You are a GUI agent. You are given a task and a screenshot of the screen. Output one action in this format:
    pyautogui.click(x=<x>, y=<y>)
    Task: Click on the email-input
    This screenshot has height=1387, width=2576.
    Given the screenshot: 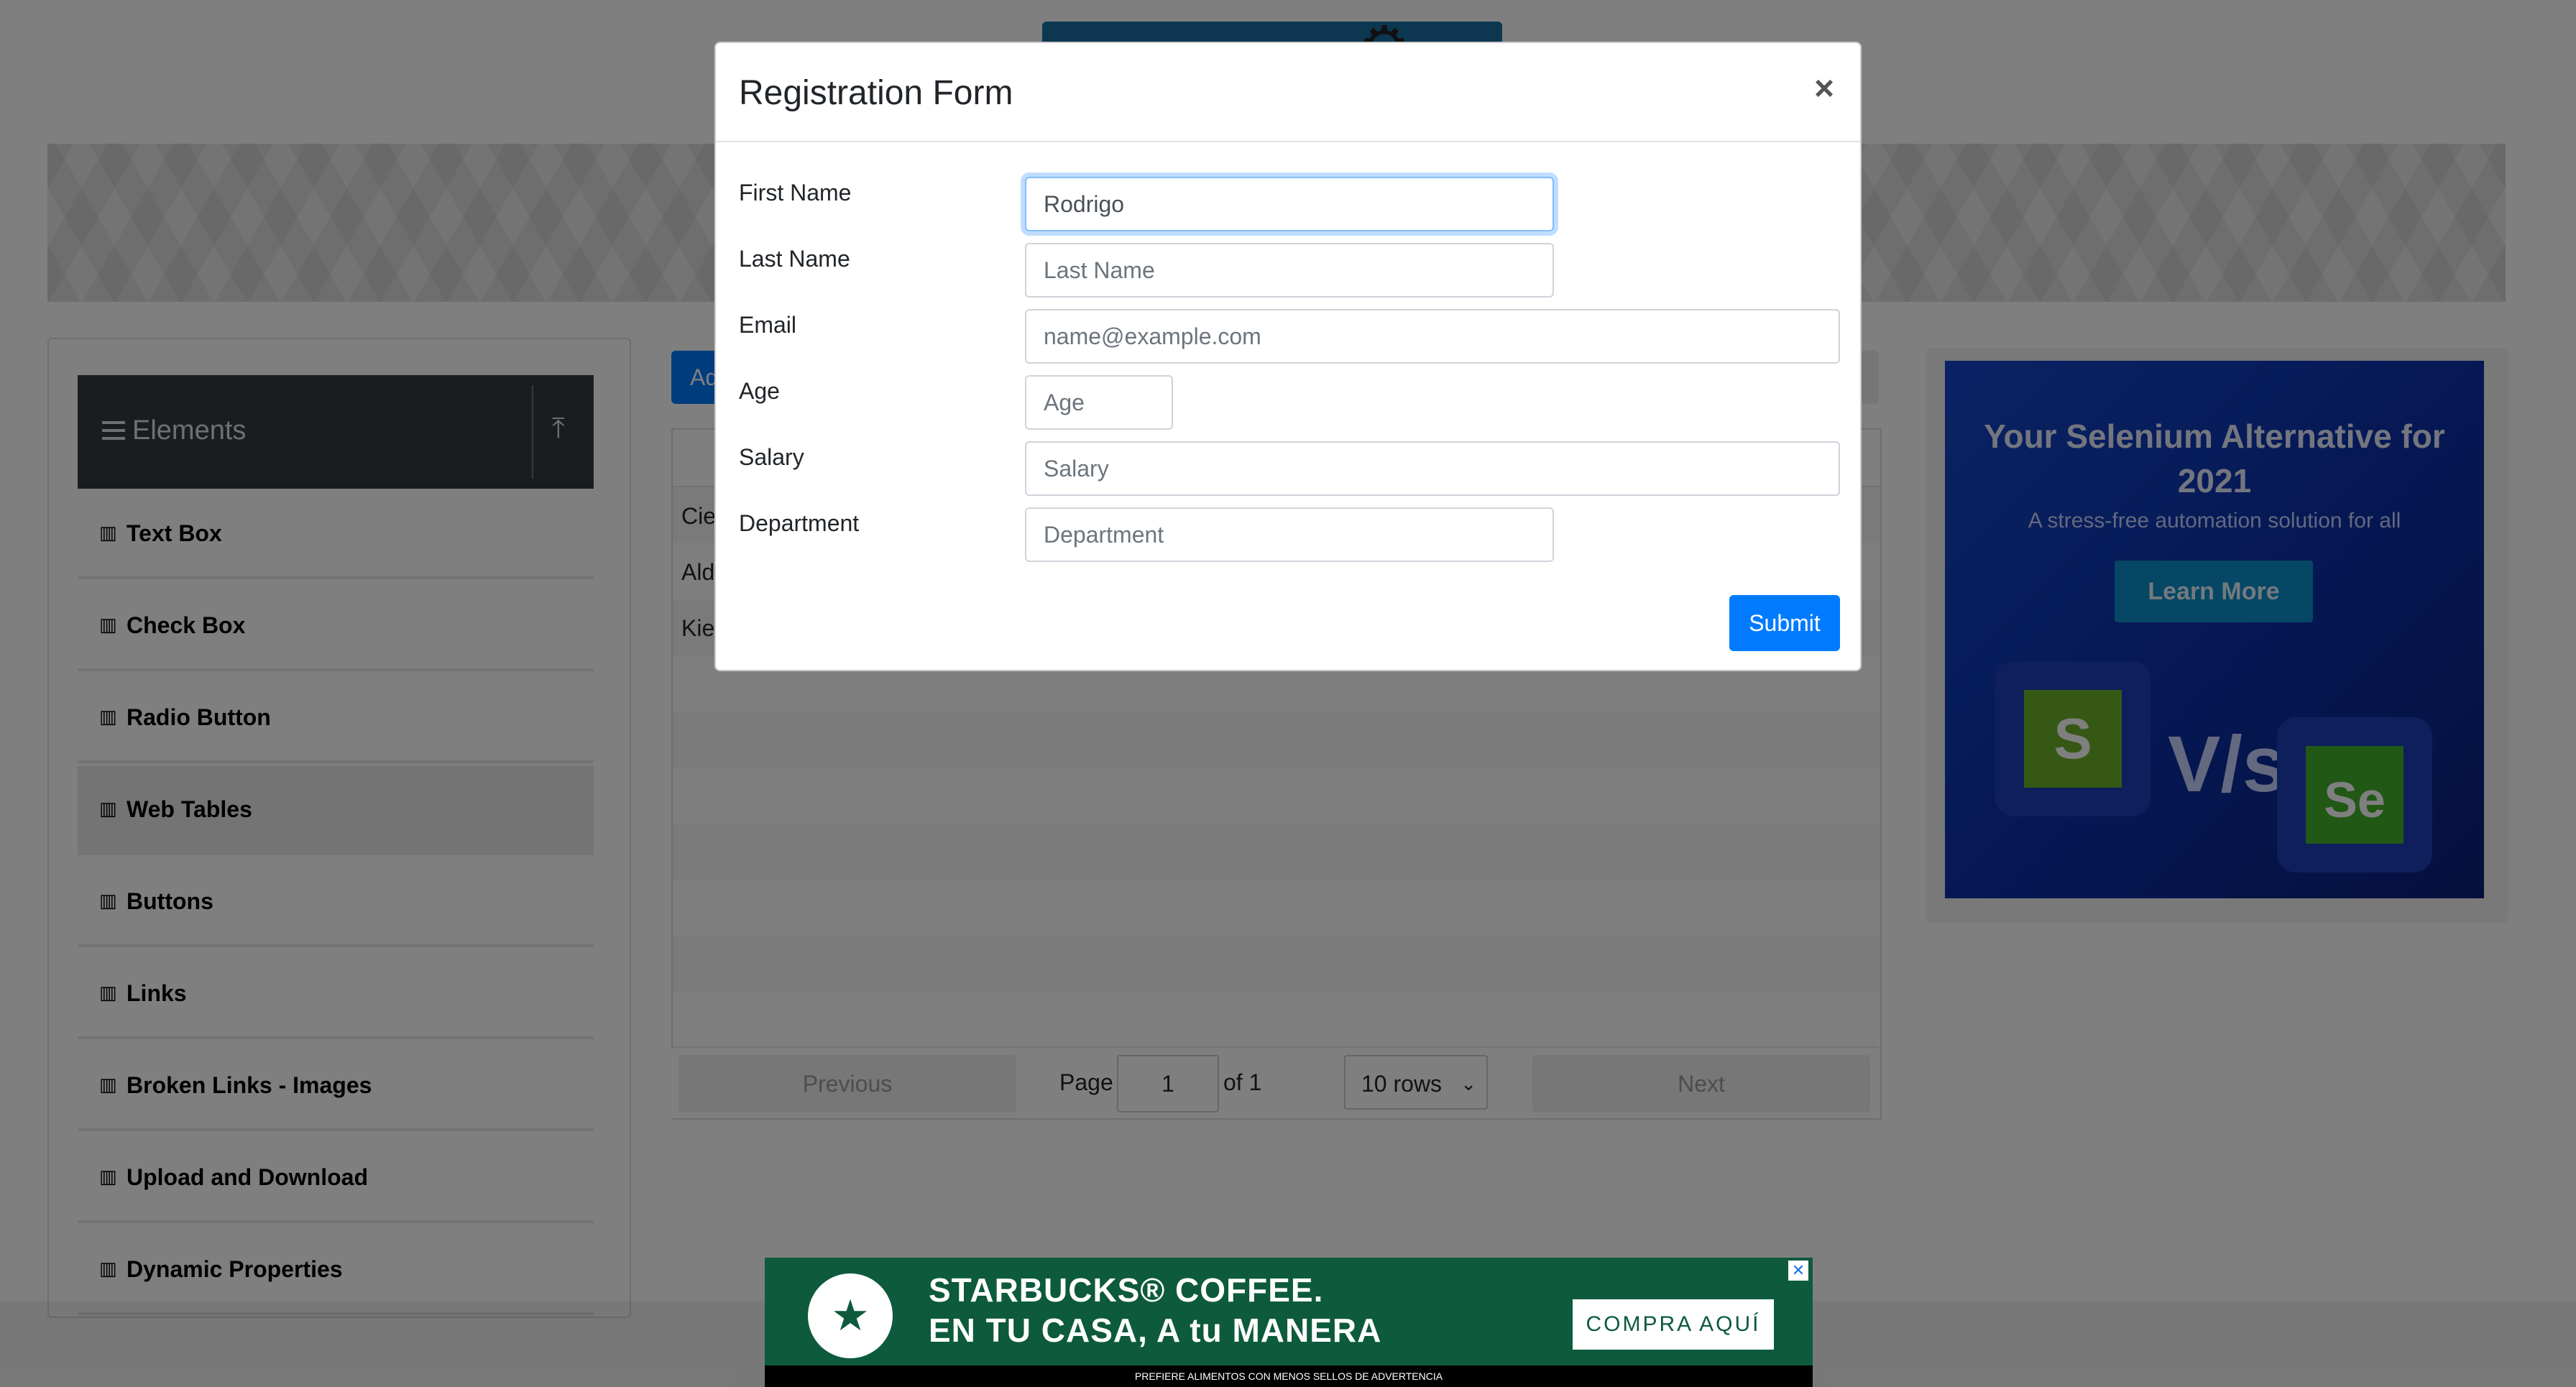 What is the action you would take?
    pyautogui.click(x=1432, y=337)
    